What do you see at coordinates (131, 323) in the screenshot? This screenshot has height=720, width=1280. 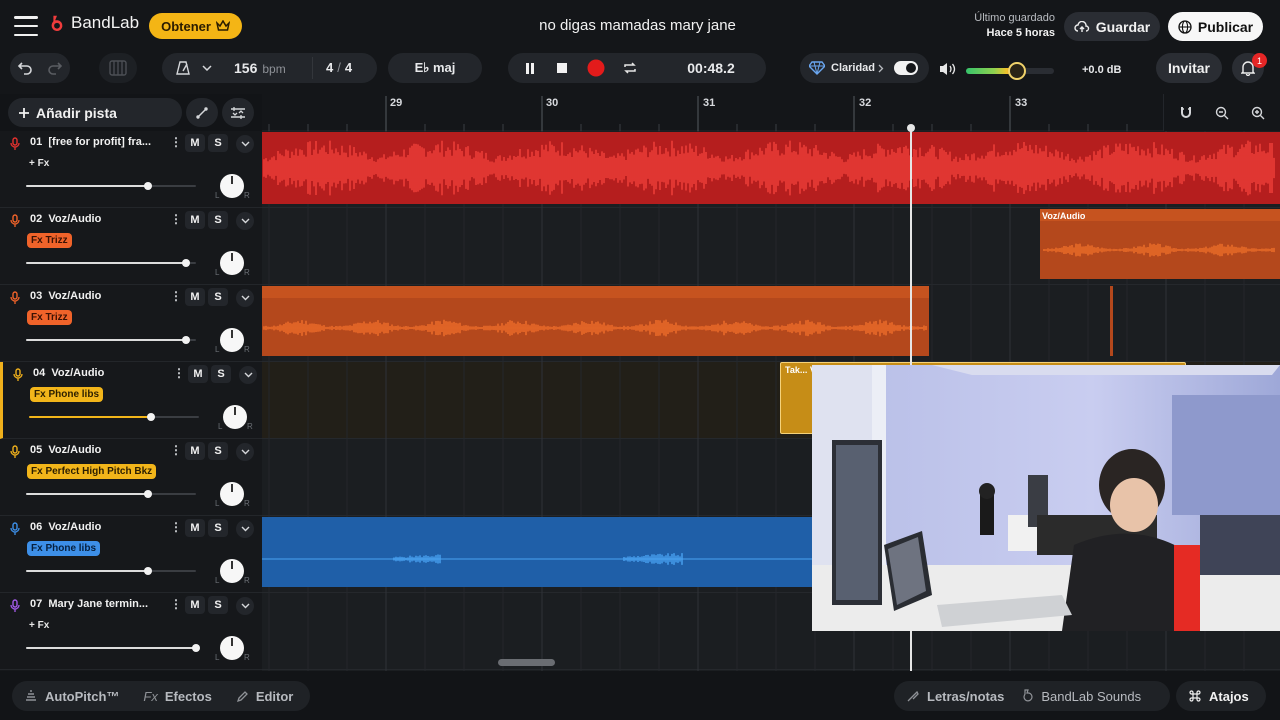 I see `track-header: 03 Voz/Audio Fx Trizz ⋮ M S L R` at bounding box center [131, 323].